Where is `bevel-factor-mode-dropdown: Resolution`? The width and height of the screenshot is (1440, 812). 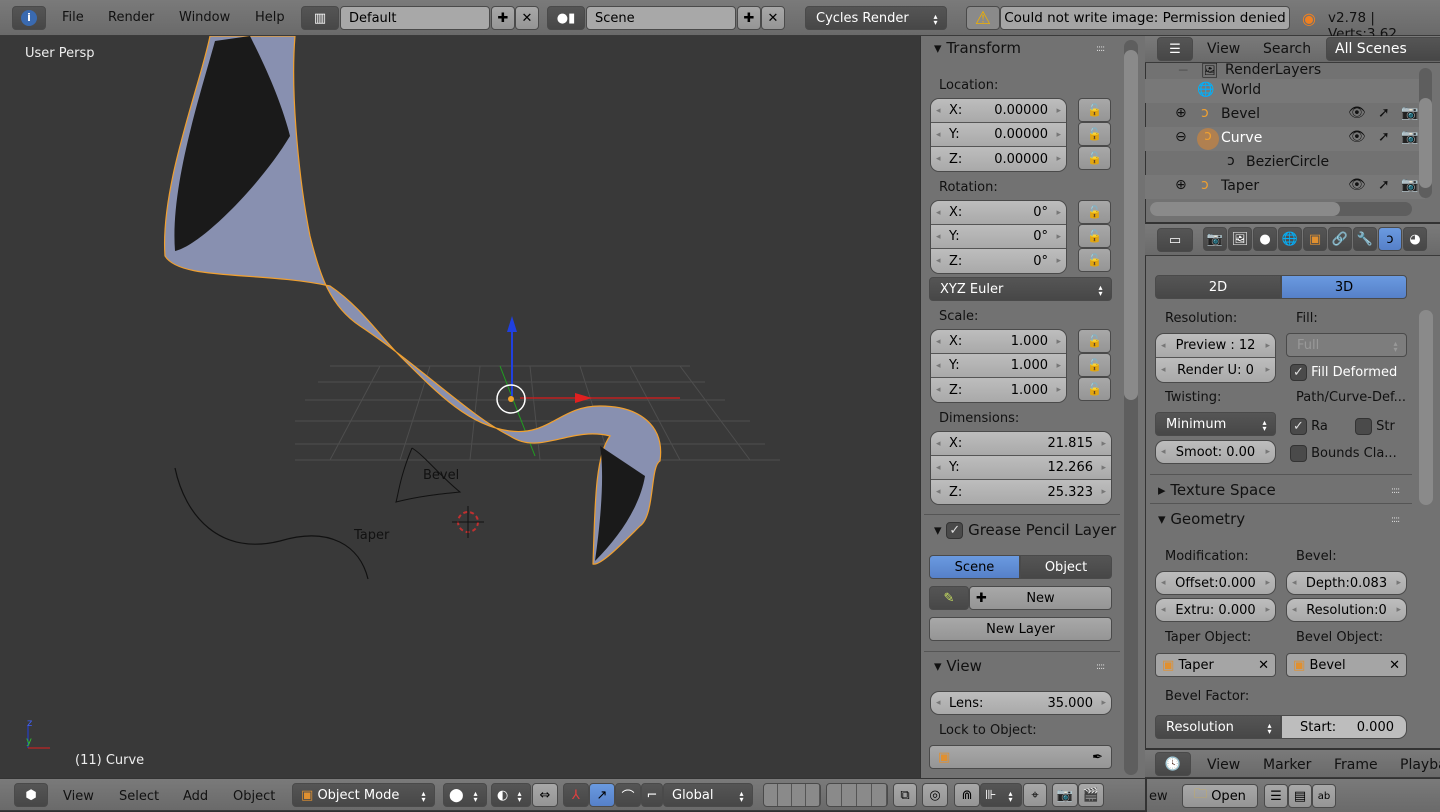 bevel-factor-mode-dropdown: Resolution is located at coordinates (1218, 727).